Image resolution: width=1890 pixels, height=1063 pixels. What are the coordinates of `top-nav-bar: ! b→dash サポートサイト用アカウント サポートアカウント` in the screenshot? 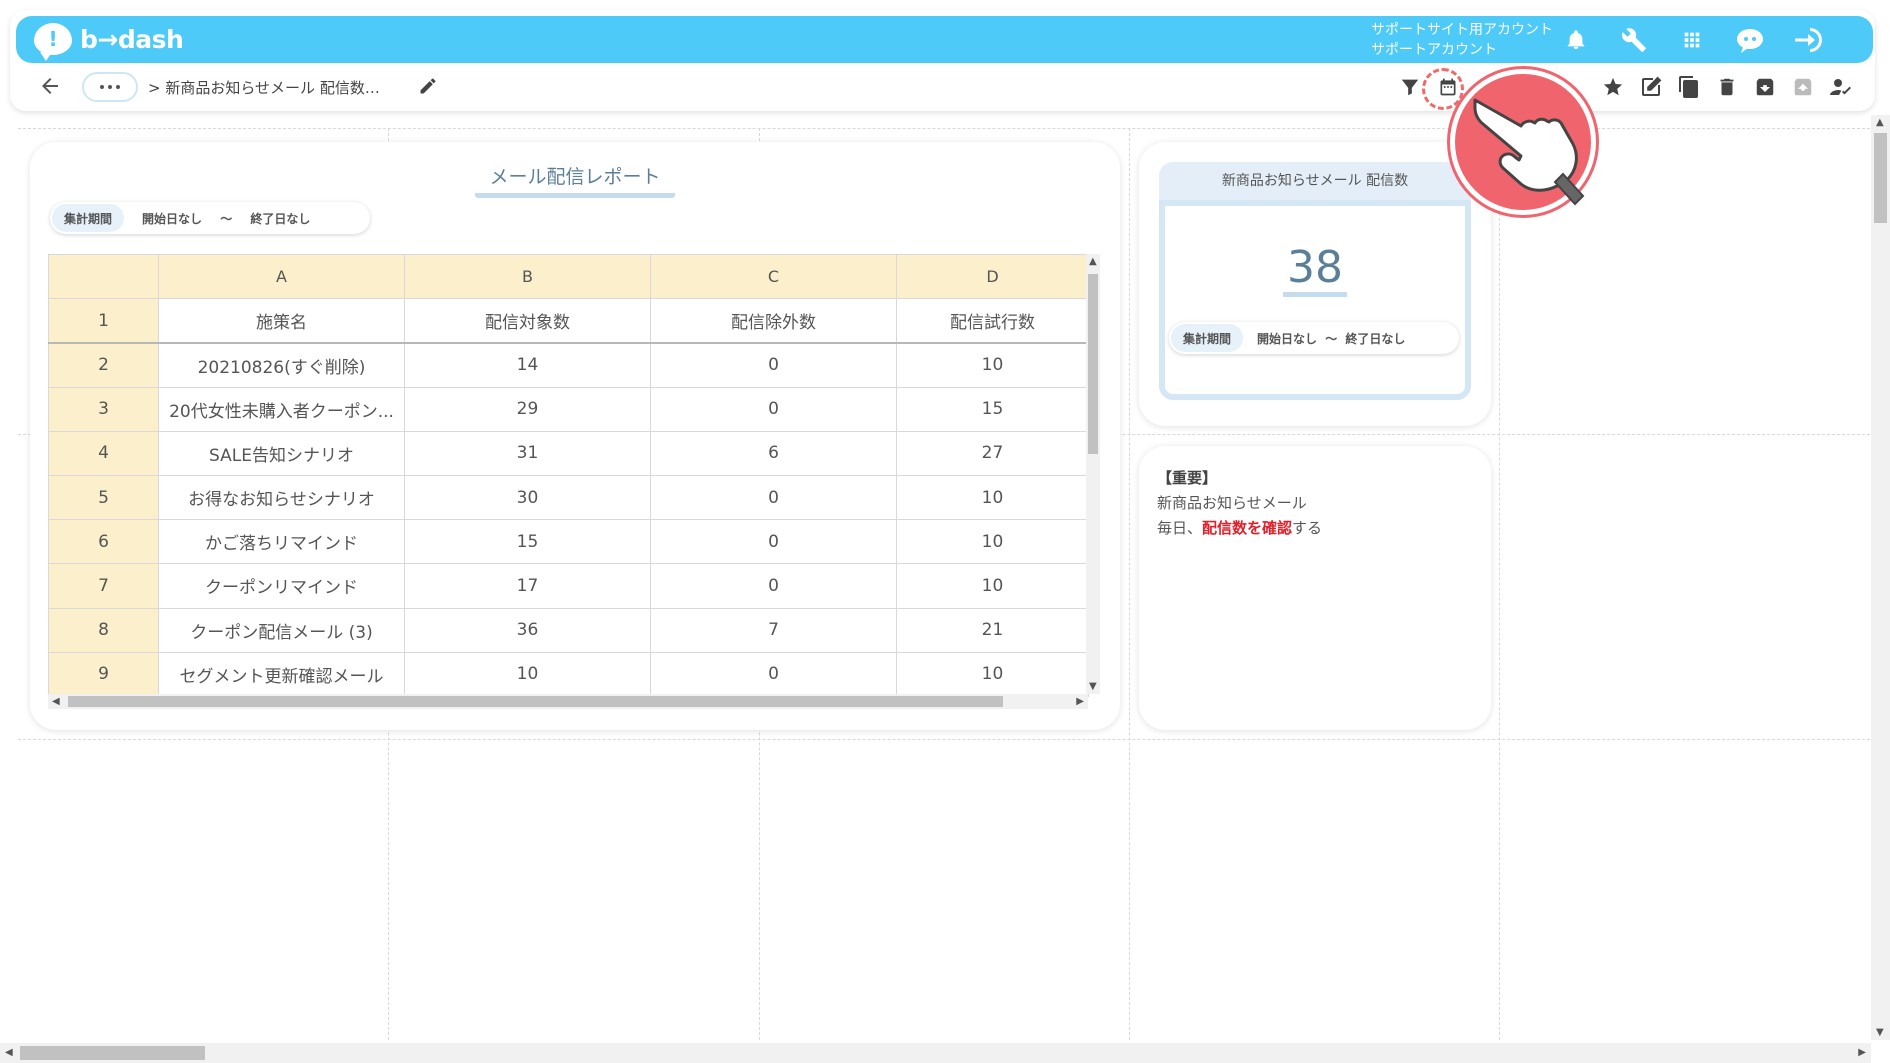 It's located at (944, 39).